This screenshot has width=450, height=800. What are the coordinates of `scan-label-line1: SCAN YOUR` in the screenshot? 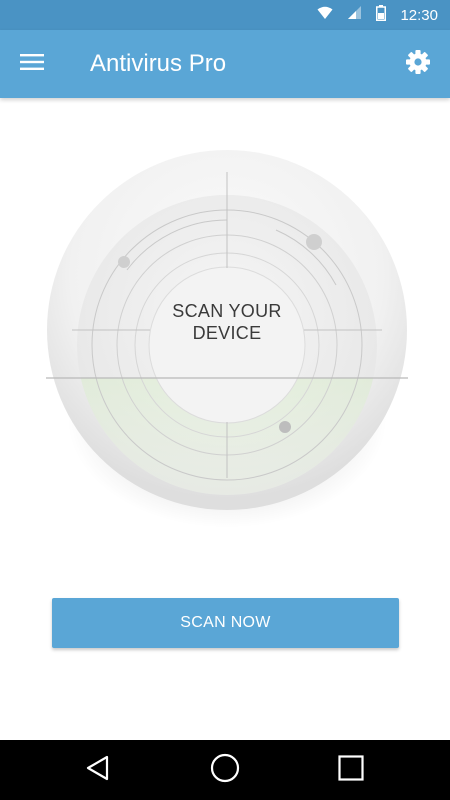 It's located at (227, 311).